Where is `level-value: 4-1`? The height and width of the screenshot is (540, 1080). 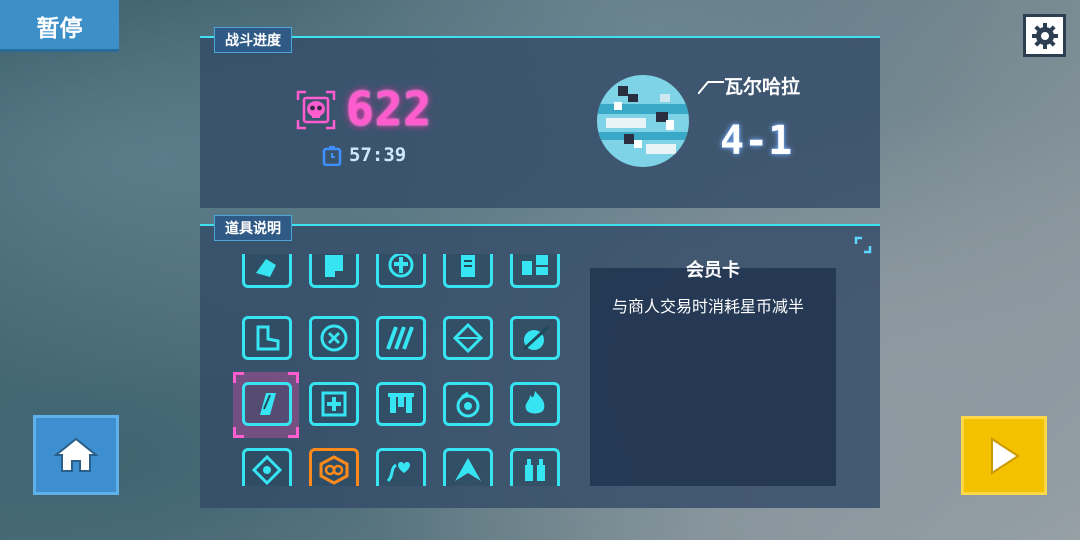 level-value: 4-1 is located at coordinates (756, 141).